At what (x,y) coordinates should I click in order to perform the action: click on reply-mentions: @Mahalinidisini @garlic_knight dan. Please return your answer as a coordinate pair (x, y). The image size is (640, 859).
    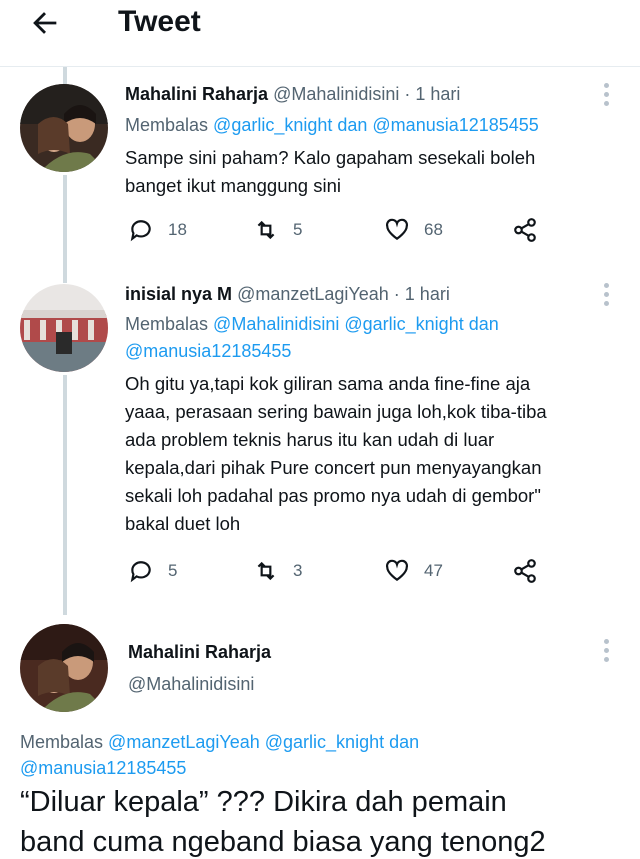
    Looking at the image, I should click on (356, 324).